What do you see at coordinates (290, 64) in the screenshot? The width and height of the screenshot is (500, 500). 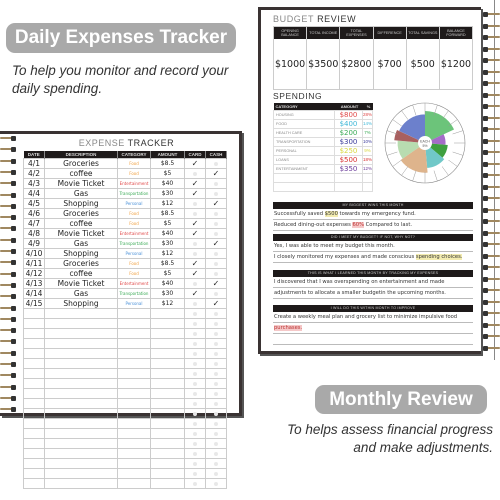 I see `budget-value: $1000` at bounding box center [290, 64].